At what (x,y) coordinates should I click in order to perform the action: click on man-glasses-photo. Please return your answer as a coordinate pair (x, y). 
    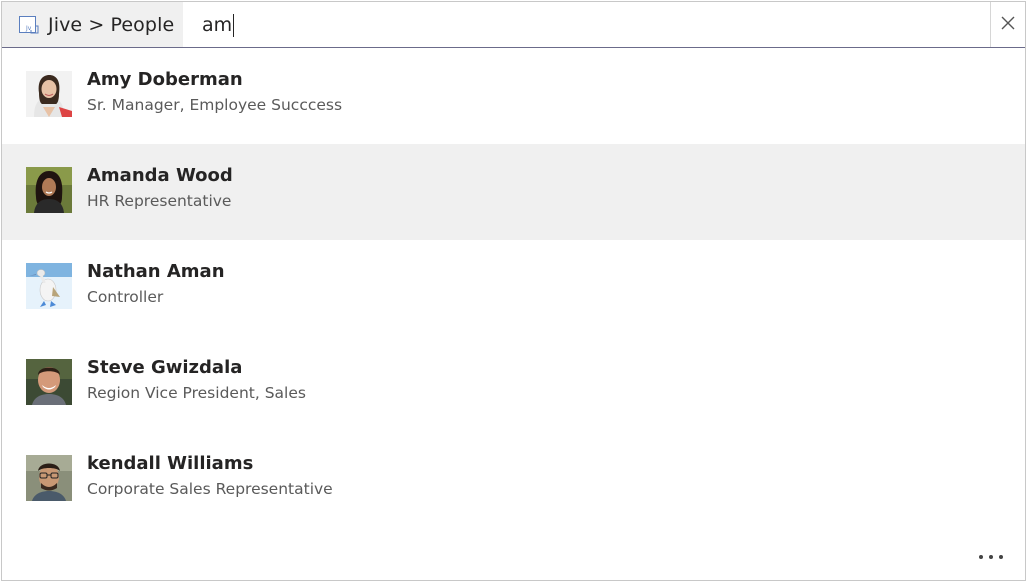
    Looking at the image, I should click on (49, 478).